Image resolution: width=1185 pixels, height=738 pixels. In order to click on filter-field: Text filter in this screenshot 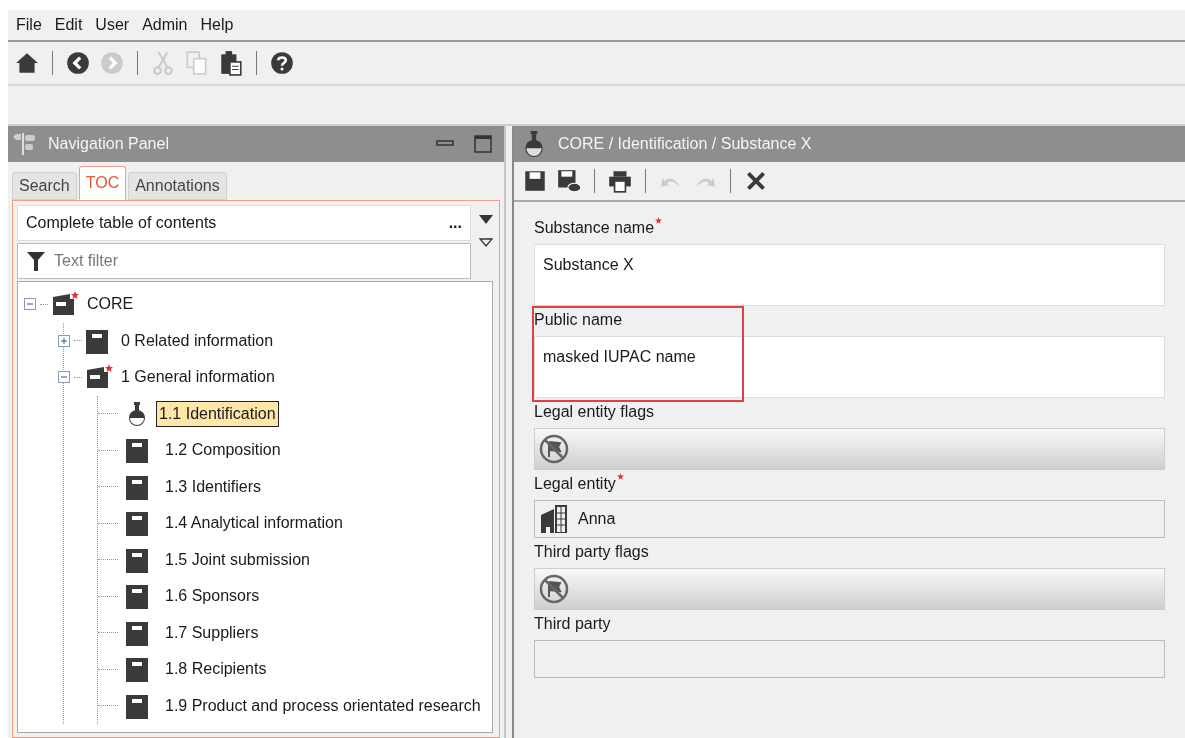, I will do `click(244, 261)`.